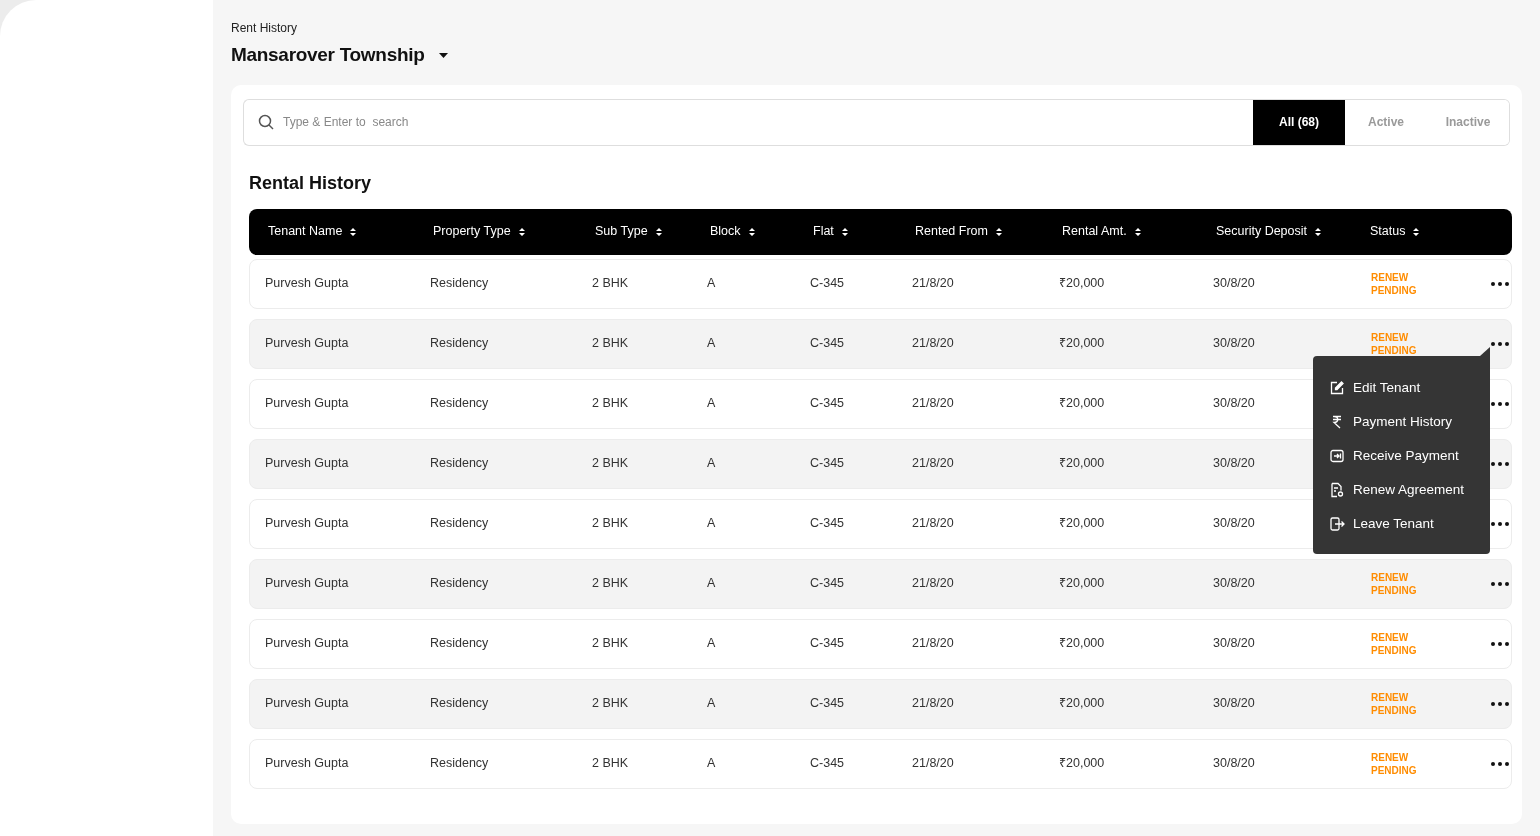 This screenshot has width=1540, height=836. What do you see at coordinates (310, 183) in the screenshot?
I see `section-title: Rental History` at bounding box center [310, 183].